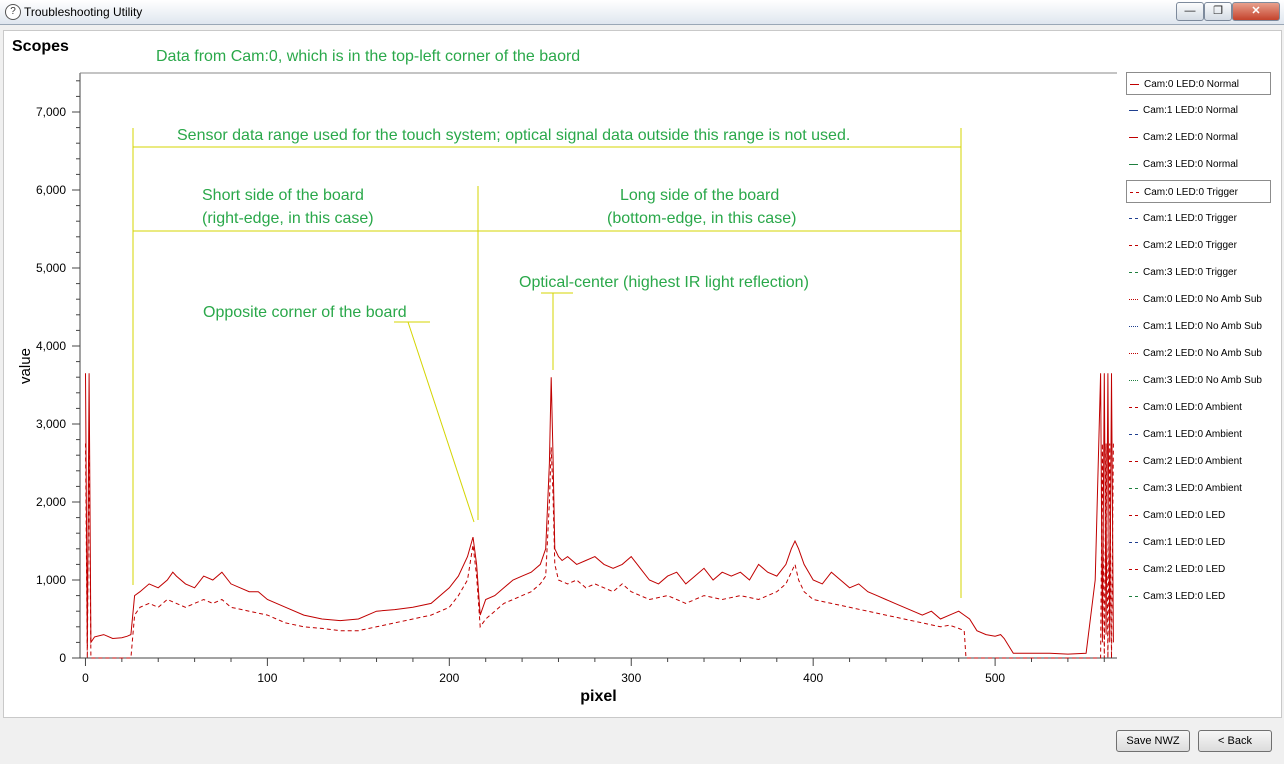  I want to click on back-button: < Back, so click(1235, 741).